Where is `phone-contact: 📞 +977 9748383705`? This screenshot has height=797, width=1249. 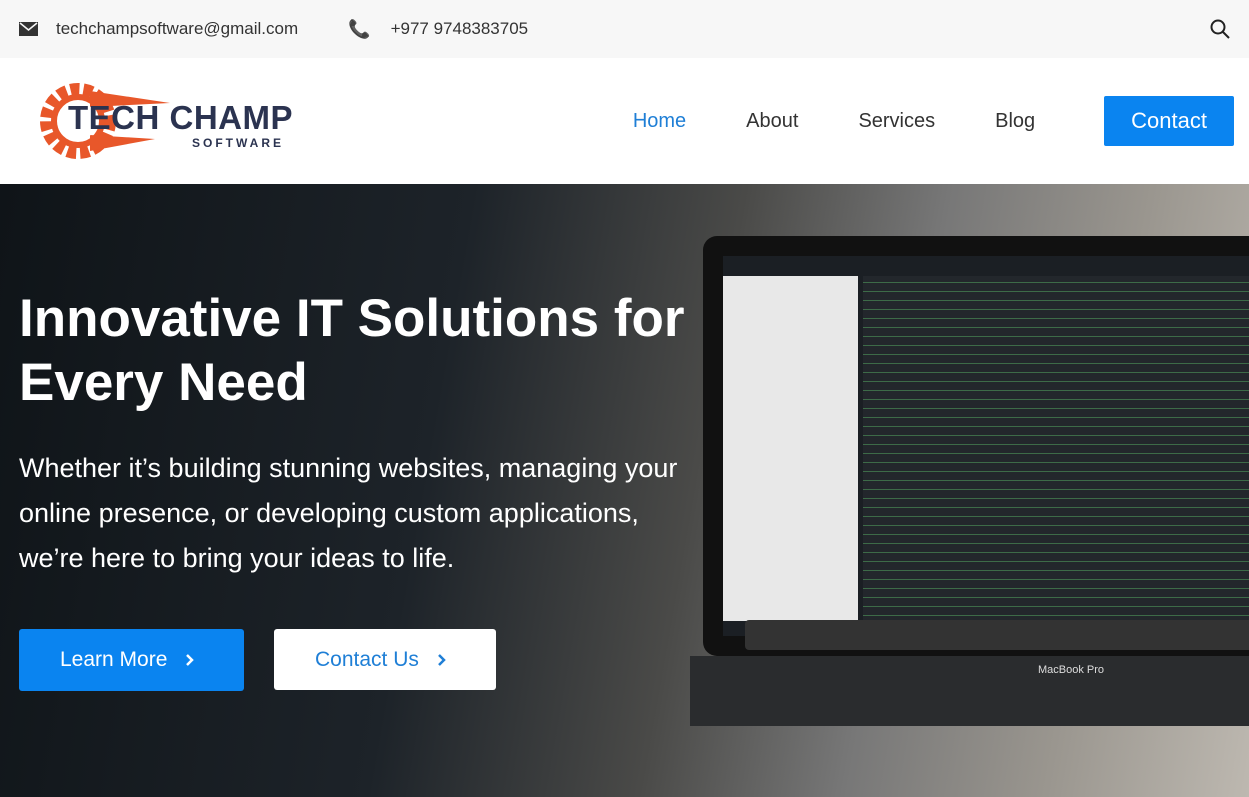 phone-contact: 📞 +977 9748383705 is located at coordinates (438, 29).